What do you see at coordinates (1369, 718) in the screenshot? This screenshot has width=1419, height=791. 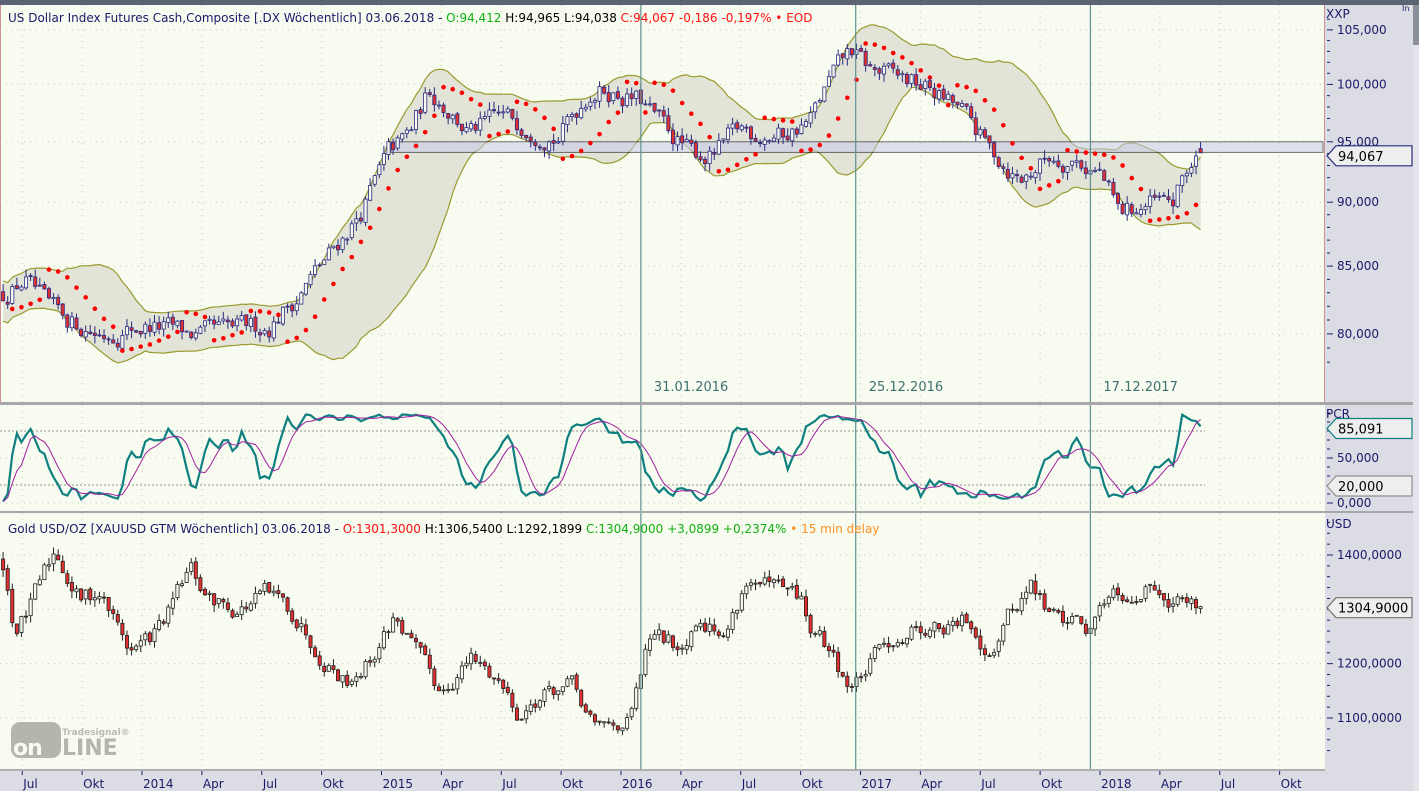 I see `y-tick-label: 1100,0000` at bounding box center [1369, 718].